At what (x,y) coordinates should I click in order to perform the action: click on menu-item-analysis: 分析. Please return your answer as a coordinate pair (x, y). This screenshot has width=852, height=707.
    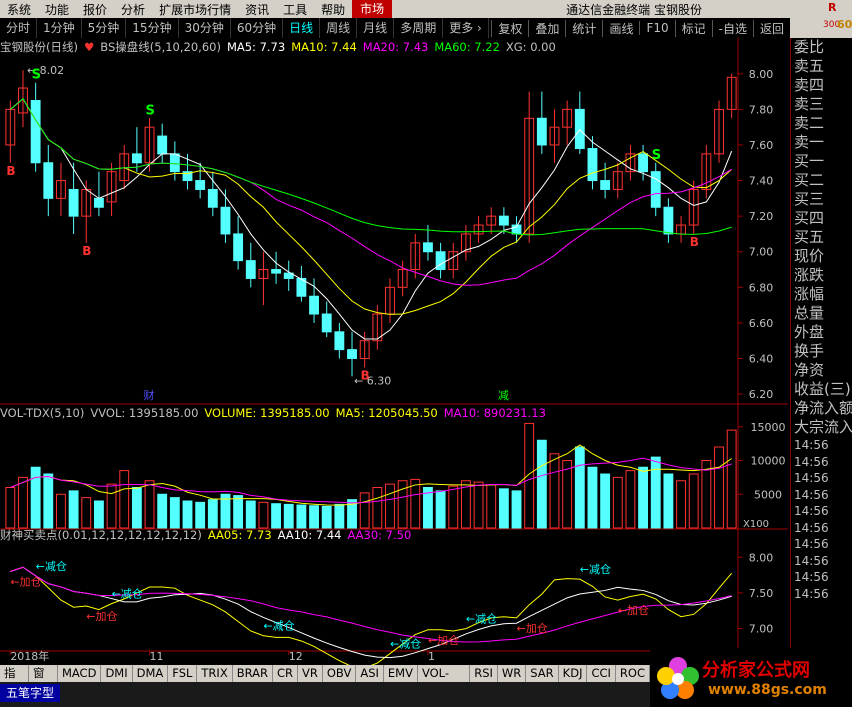
    Looking at the image, I should click on (133, 9).